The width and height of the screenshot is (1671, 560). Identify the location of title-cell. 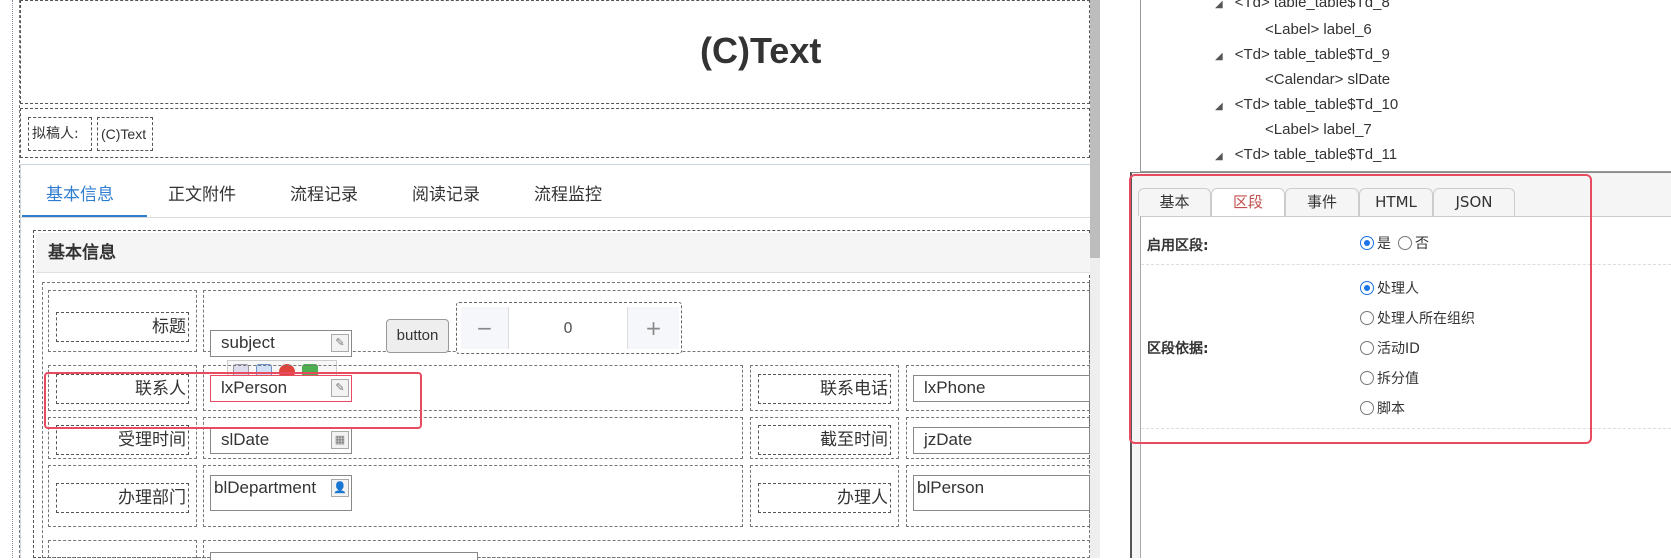
(555, 52).